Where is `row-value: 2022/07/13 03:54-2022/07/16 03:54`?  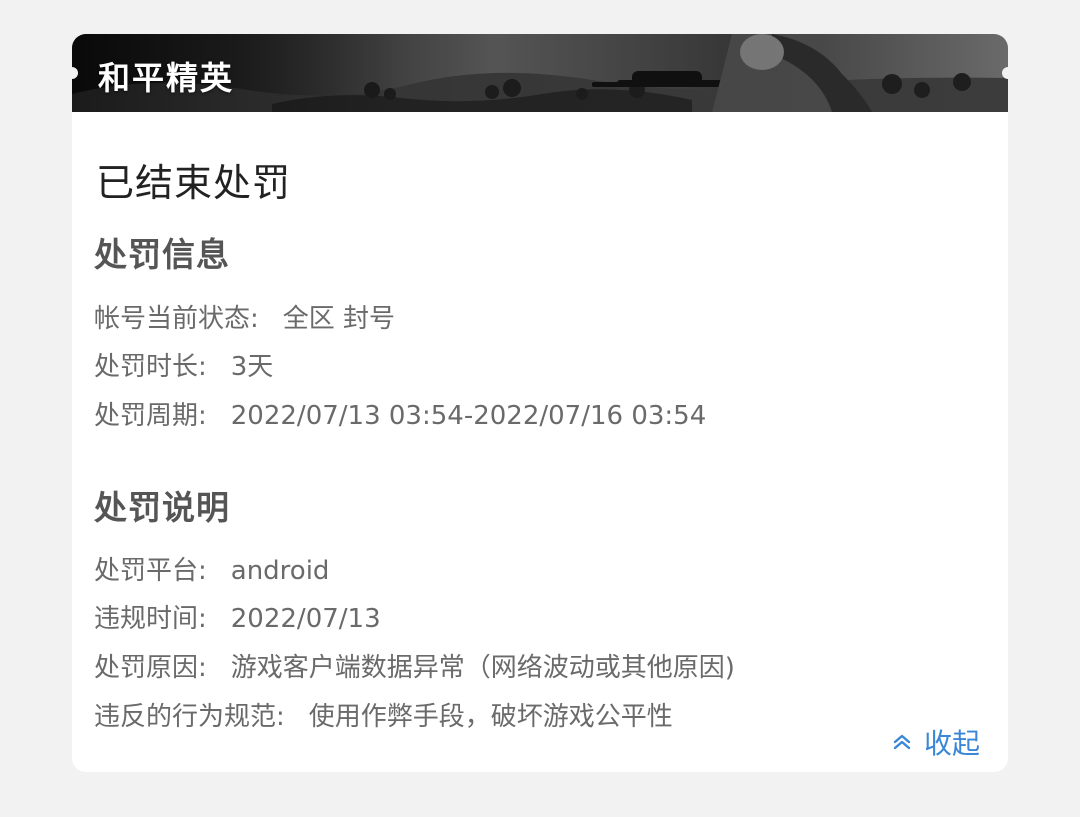 row-value: 2022/07/13 03:54-2022/07/16 03:54 is located at coordinates (468, 416).